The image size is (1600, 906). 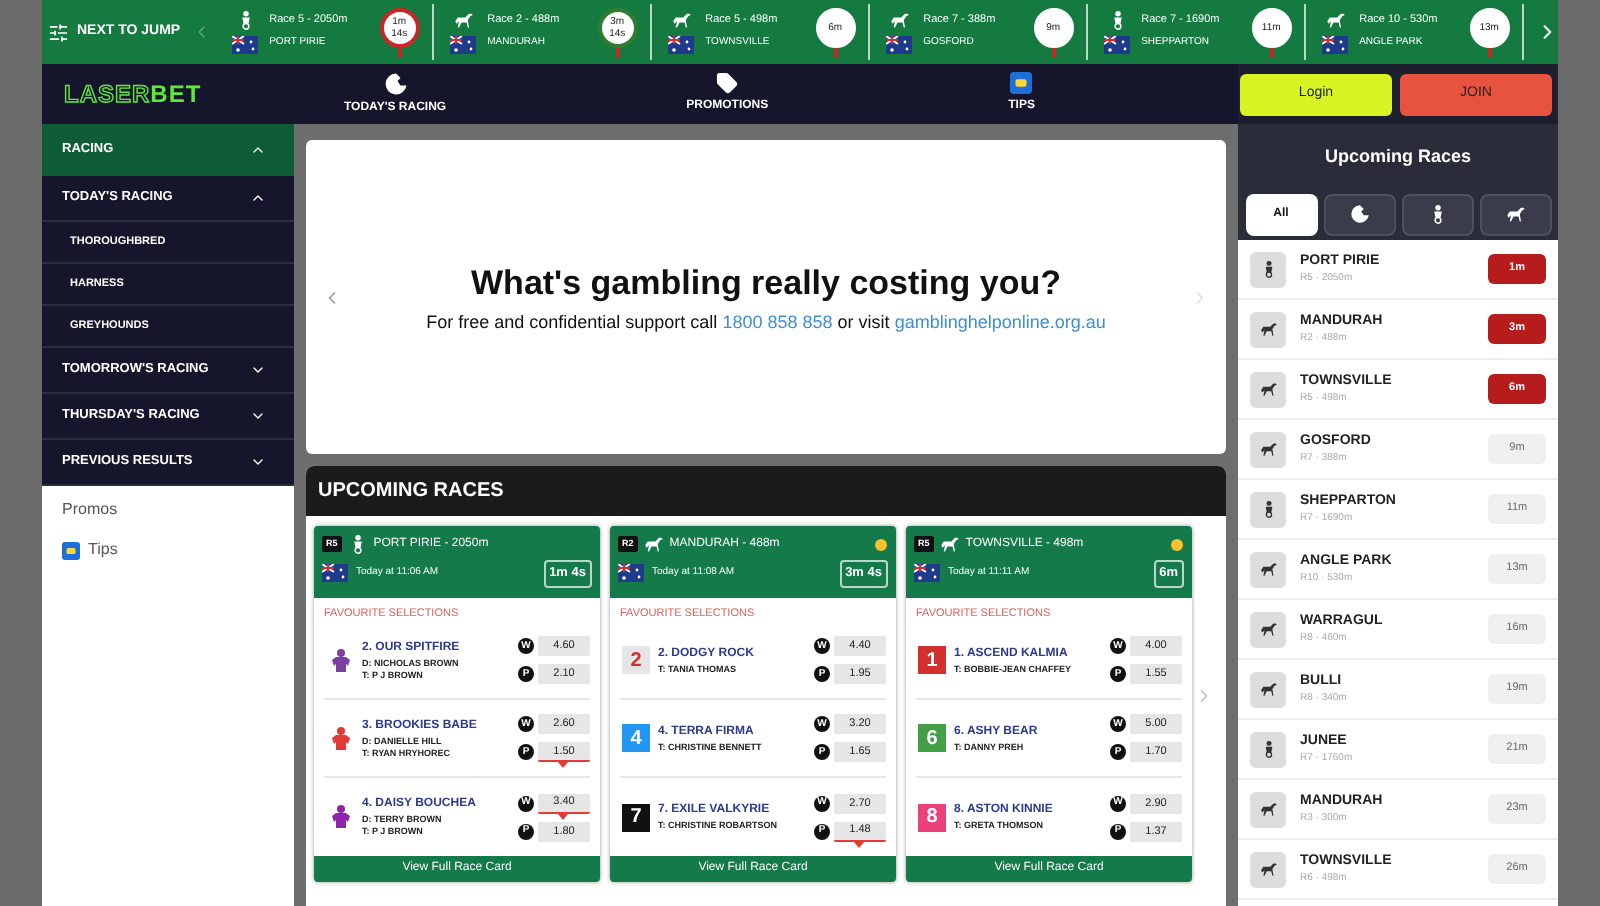 What do you see at coordinates (636, 817) in the screenshot?
I see `saddle-number: 7` at bounding box center [636, 817].